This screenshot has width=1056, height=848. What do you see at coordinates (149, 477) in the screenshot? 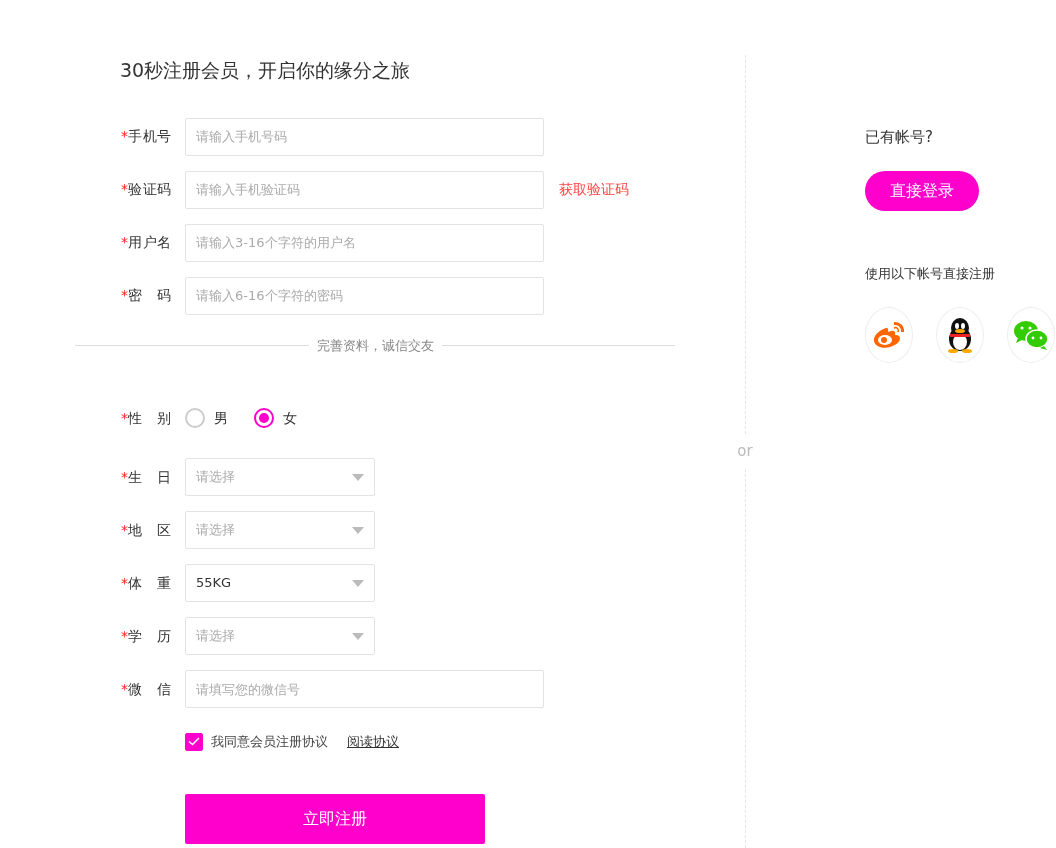
I see `field-label: 生日` at bounding box center [149, 477].